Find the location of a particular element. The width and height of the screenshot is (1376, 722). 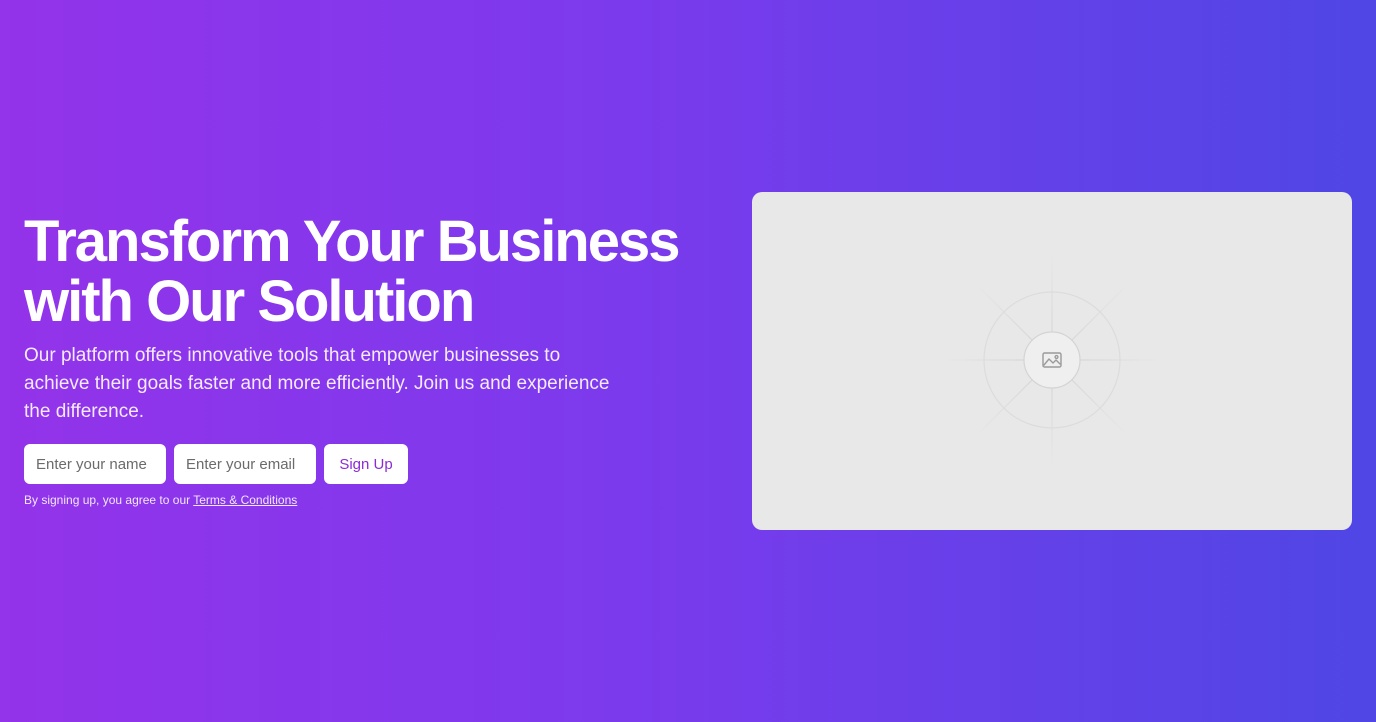

placeholder-graphic is located at coordinates (1052, 360).